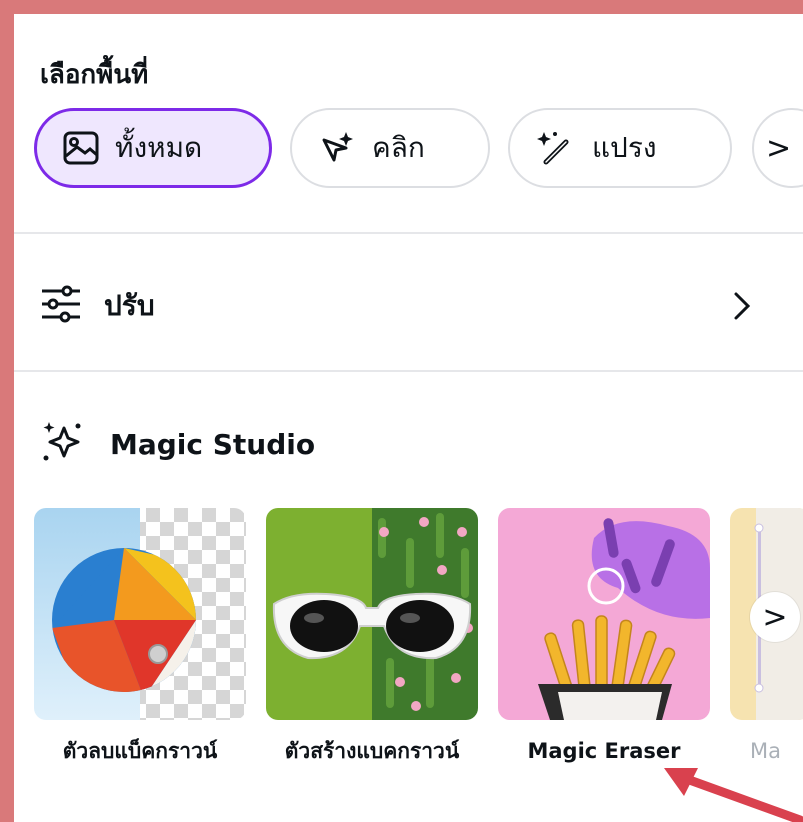 The width and height of the screenshot is (803, 822). Describe the element at coordinates (159, 147) in the screenshot. I see `chip-all-label: ทั้งหมด` at that location.